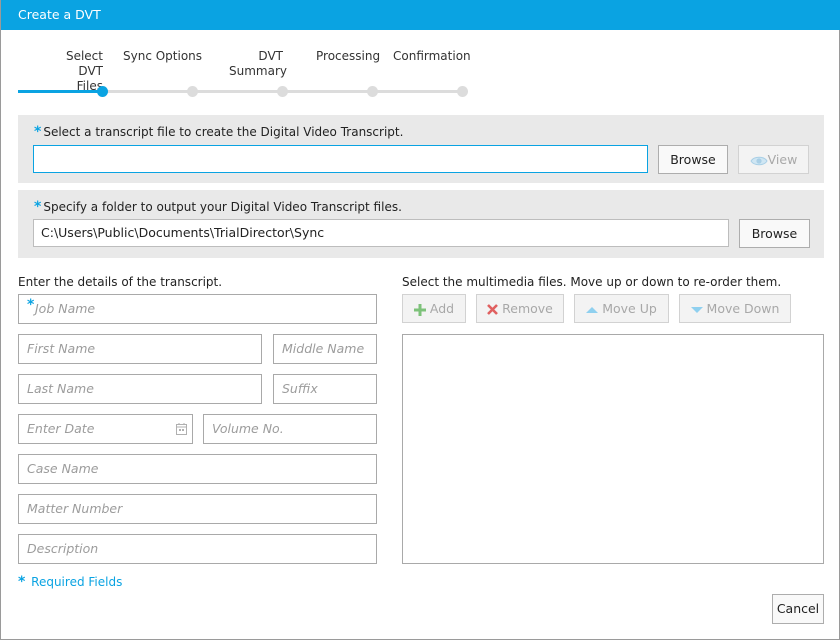 The height and width of the screenshot is (640, 840). I want to click on required-fields-note: * Required Fields, so click(70, 582).